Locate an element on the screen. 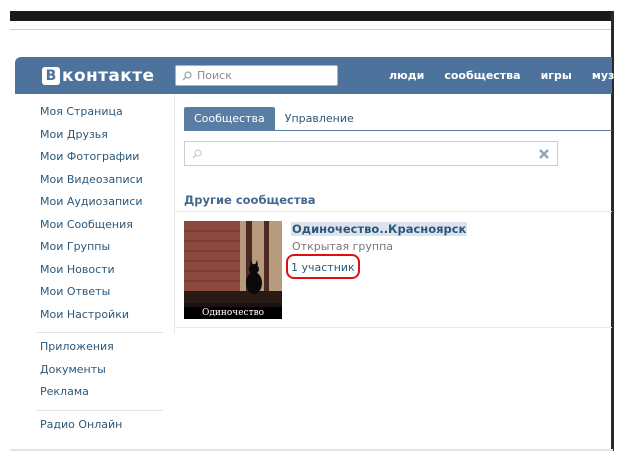 The height and width of the screenshot is (460, 625). nav-music: музыка is located at coordinates (608, 75).